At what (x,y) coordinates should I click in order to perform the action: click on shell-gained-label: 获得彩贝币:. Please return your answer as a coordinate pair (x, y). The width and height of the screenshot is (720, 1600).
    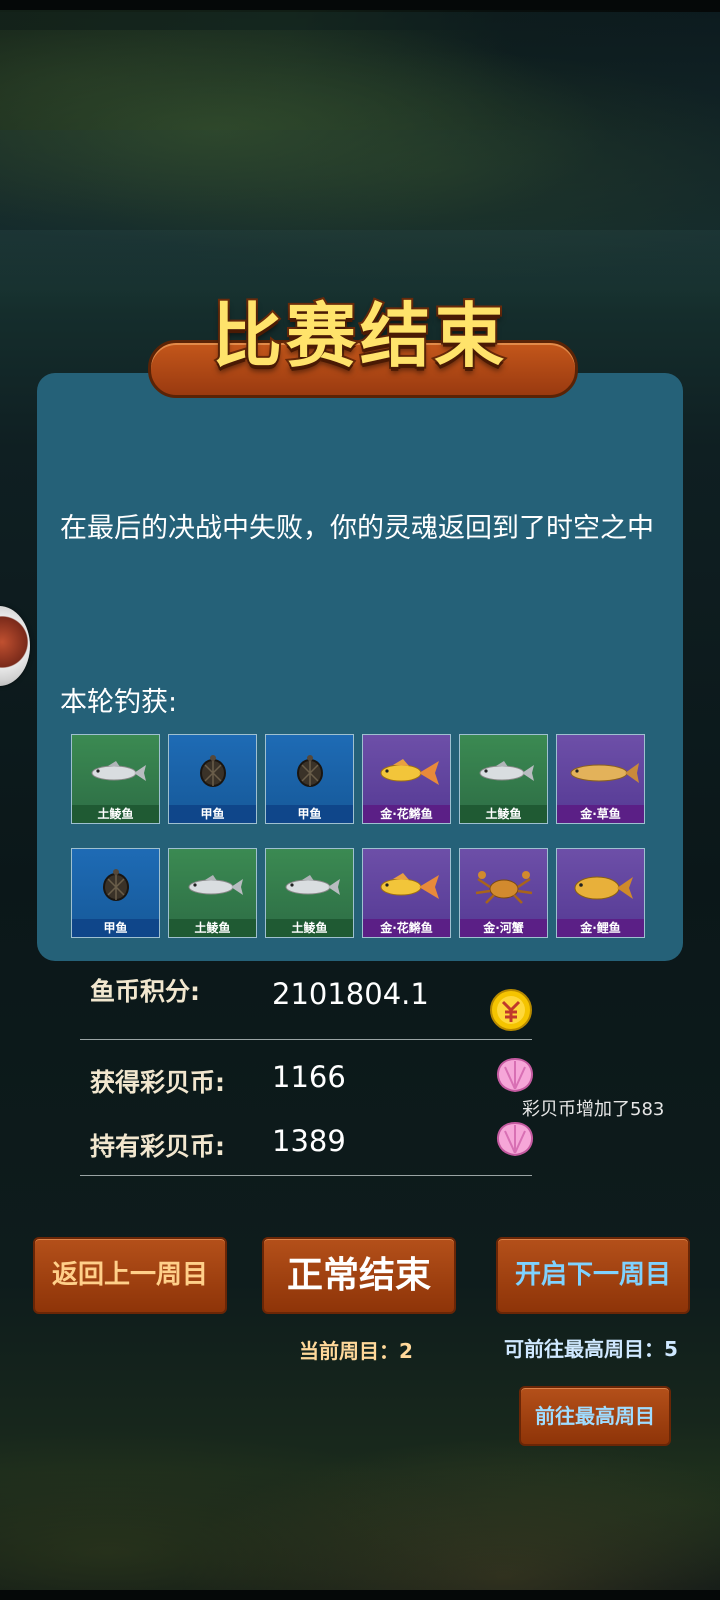
    Looking at the image, I should click on (157, 1082).